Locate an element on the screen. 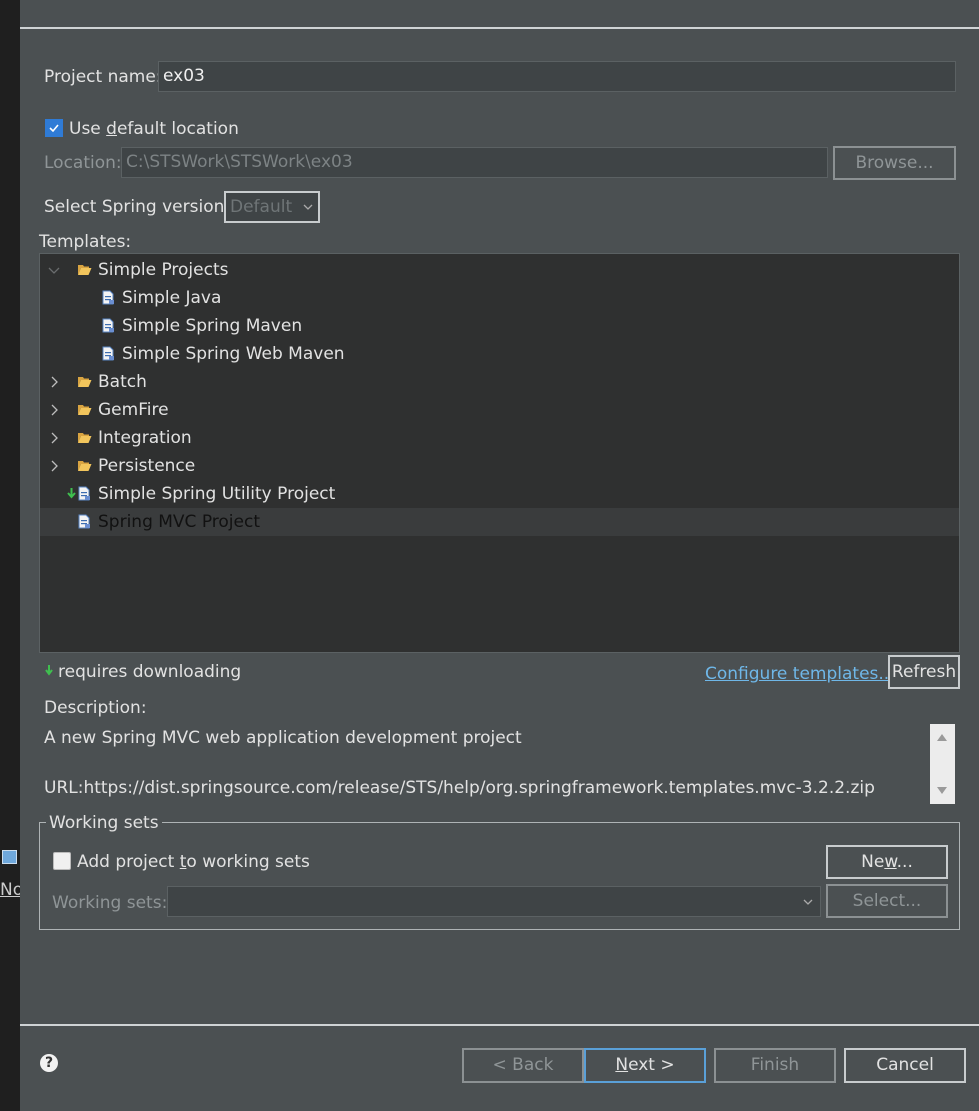 The height and width of the screenshot is (1111, 979). spring-version-value: Default is located at coordinates (261, 207).